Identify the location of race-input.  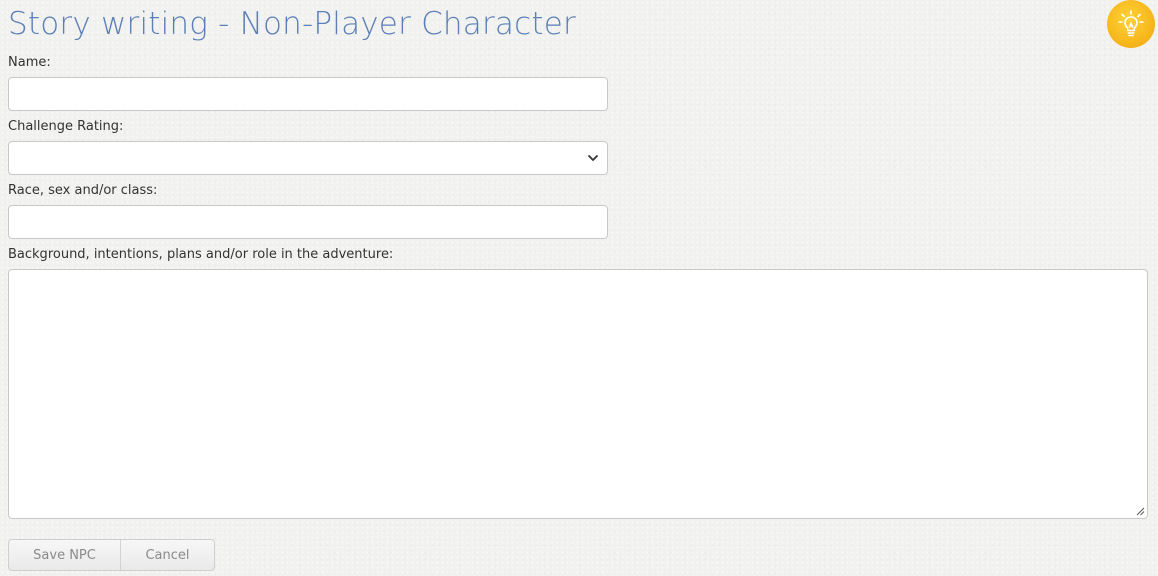
(308, 222).